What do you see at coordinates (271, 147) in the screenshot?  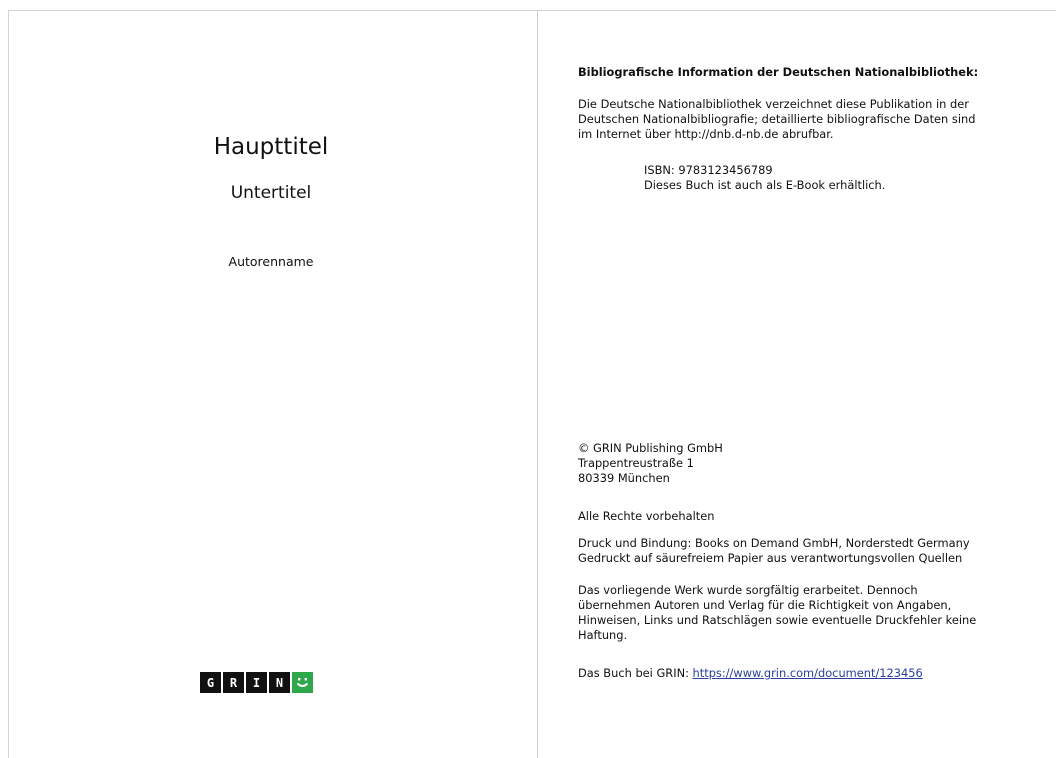 I see `main-title: Haupttitel` at bounding box center [271, 147].